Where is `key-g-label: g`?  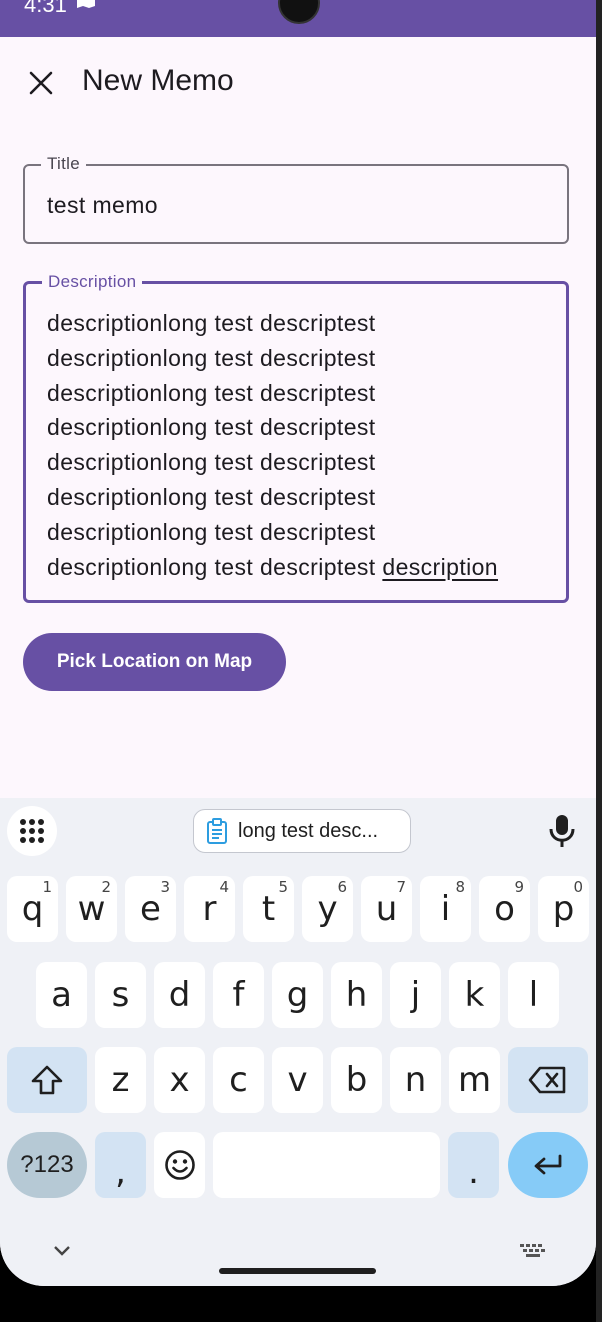
key-g-label: g is located at coordinates (297, 995).